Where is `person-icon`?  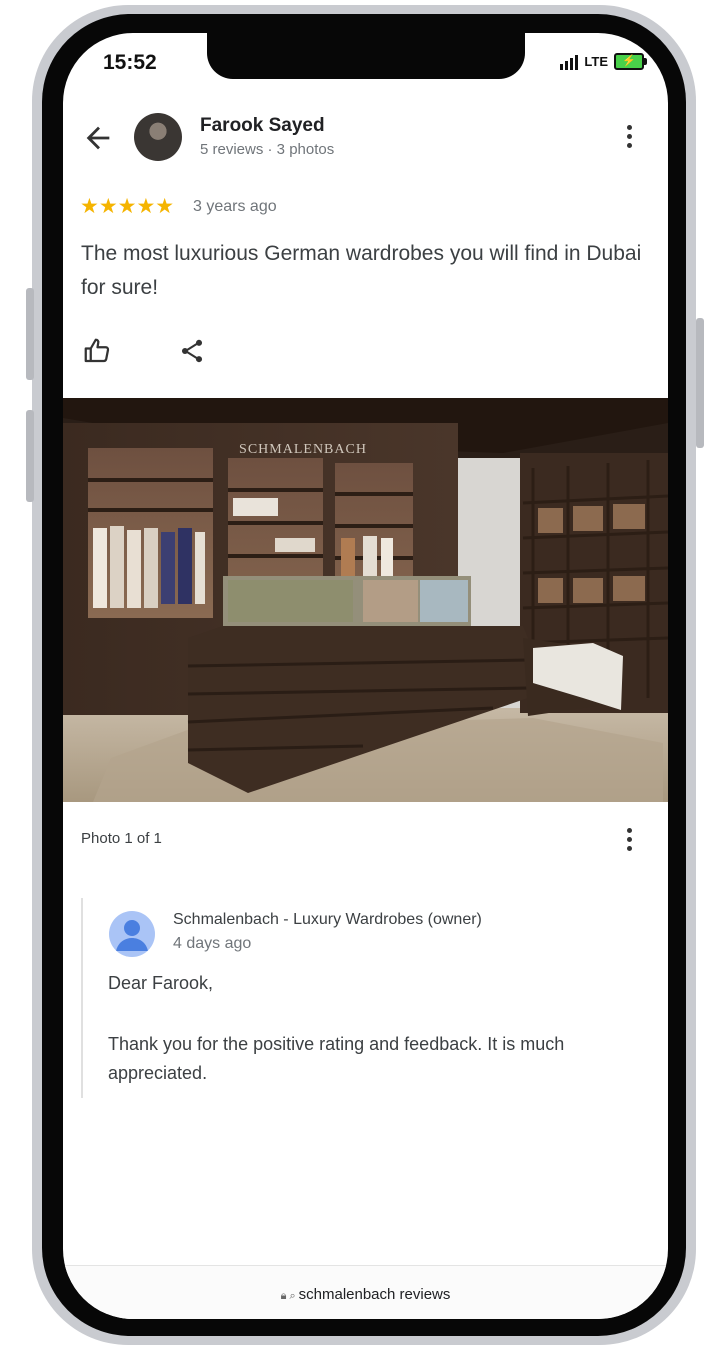 person-icon is located at coordinates (132, 935).